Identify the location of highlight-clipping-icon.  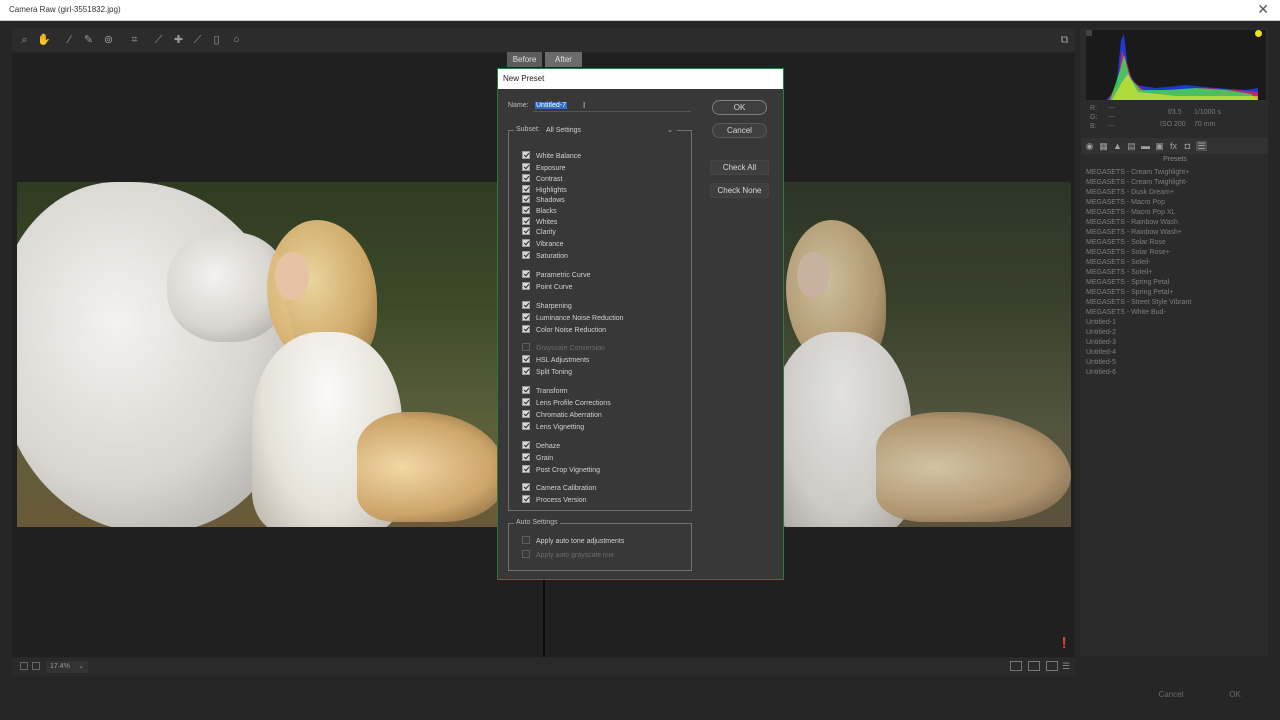
(1258, 33).